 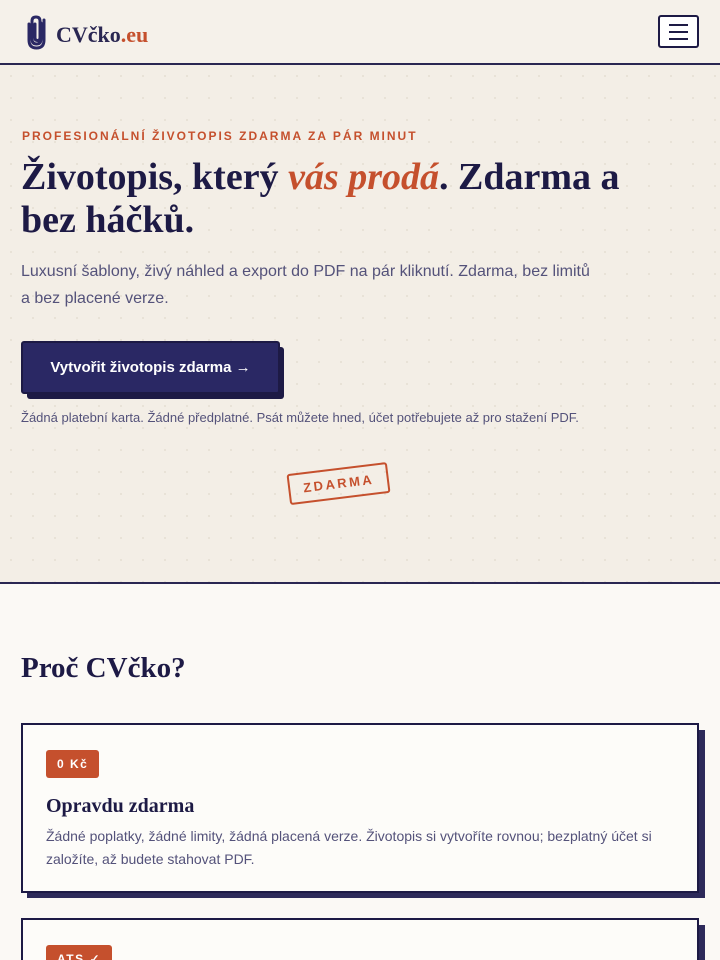 I want to click on logo-tld: .eu, so click(x=134, y=34).